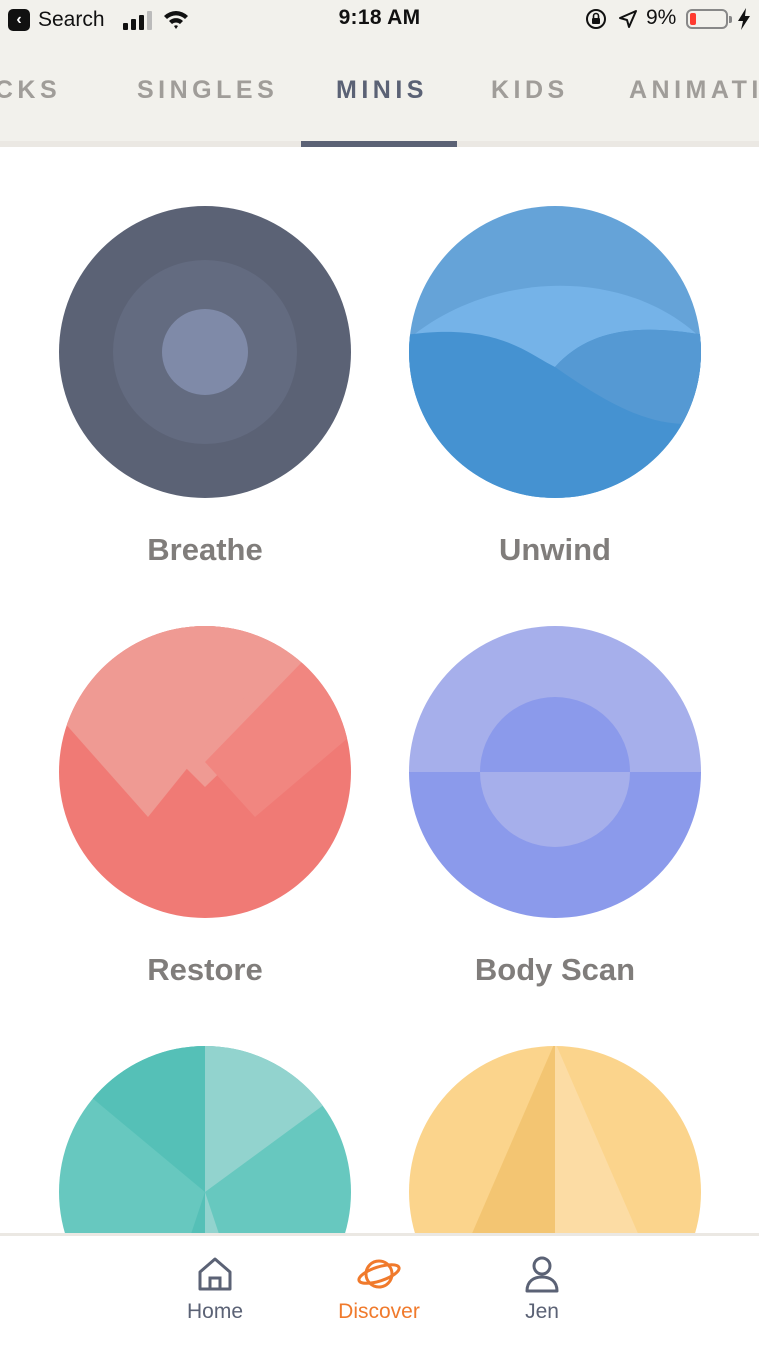 Image resolution: width=759 pixels, height=1350 pixels. Describe the element at coordinates (744, 19) in the screenshot. I see `charging-bolt-icon` at that location.